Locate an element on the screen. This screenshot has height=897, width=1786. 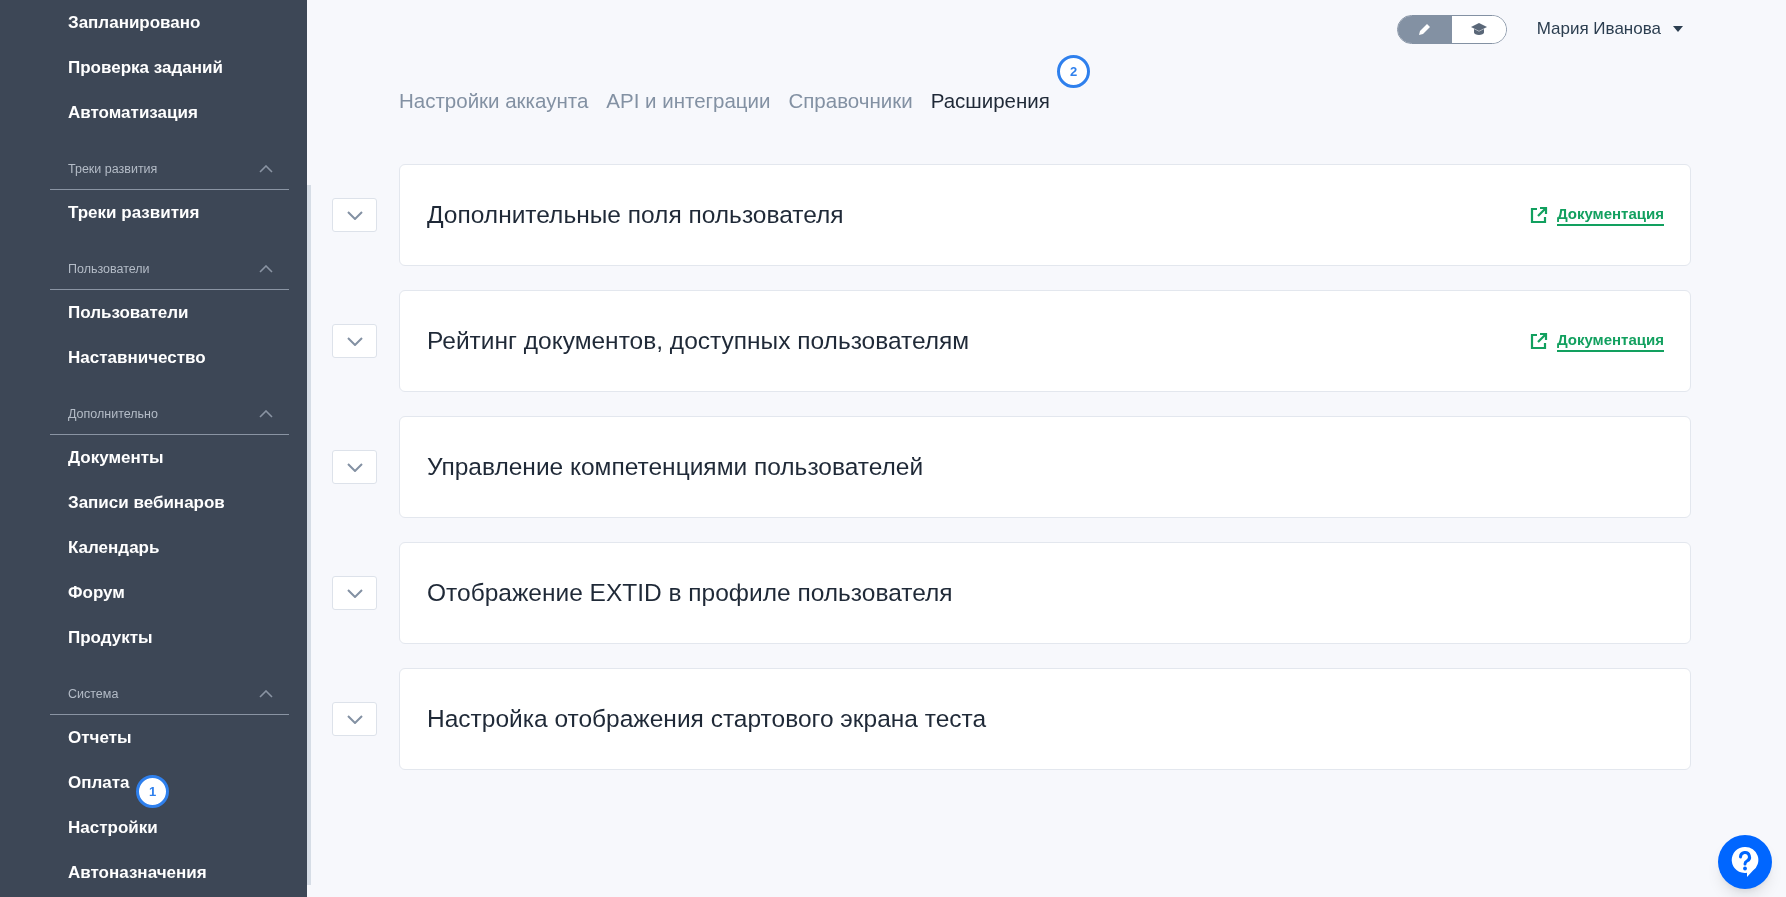
sidebar-item: Календарь is located at coordinates (114, 547).